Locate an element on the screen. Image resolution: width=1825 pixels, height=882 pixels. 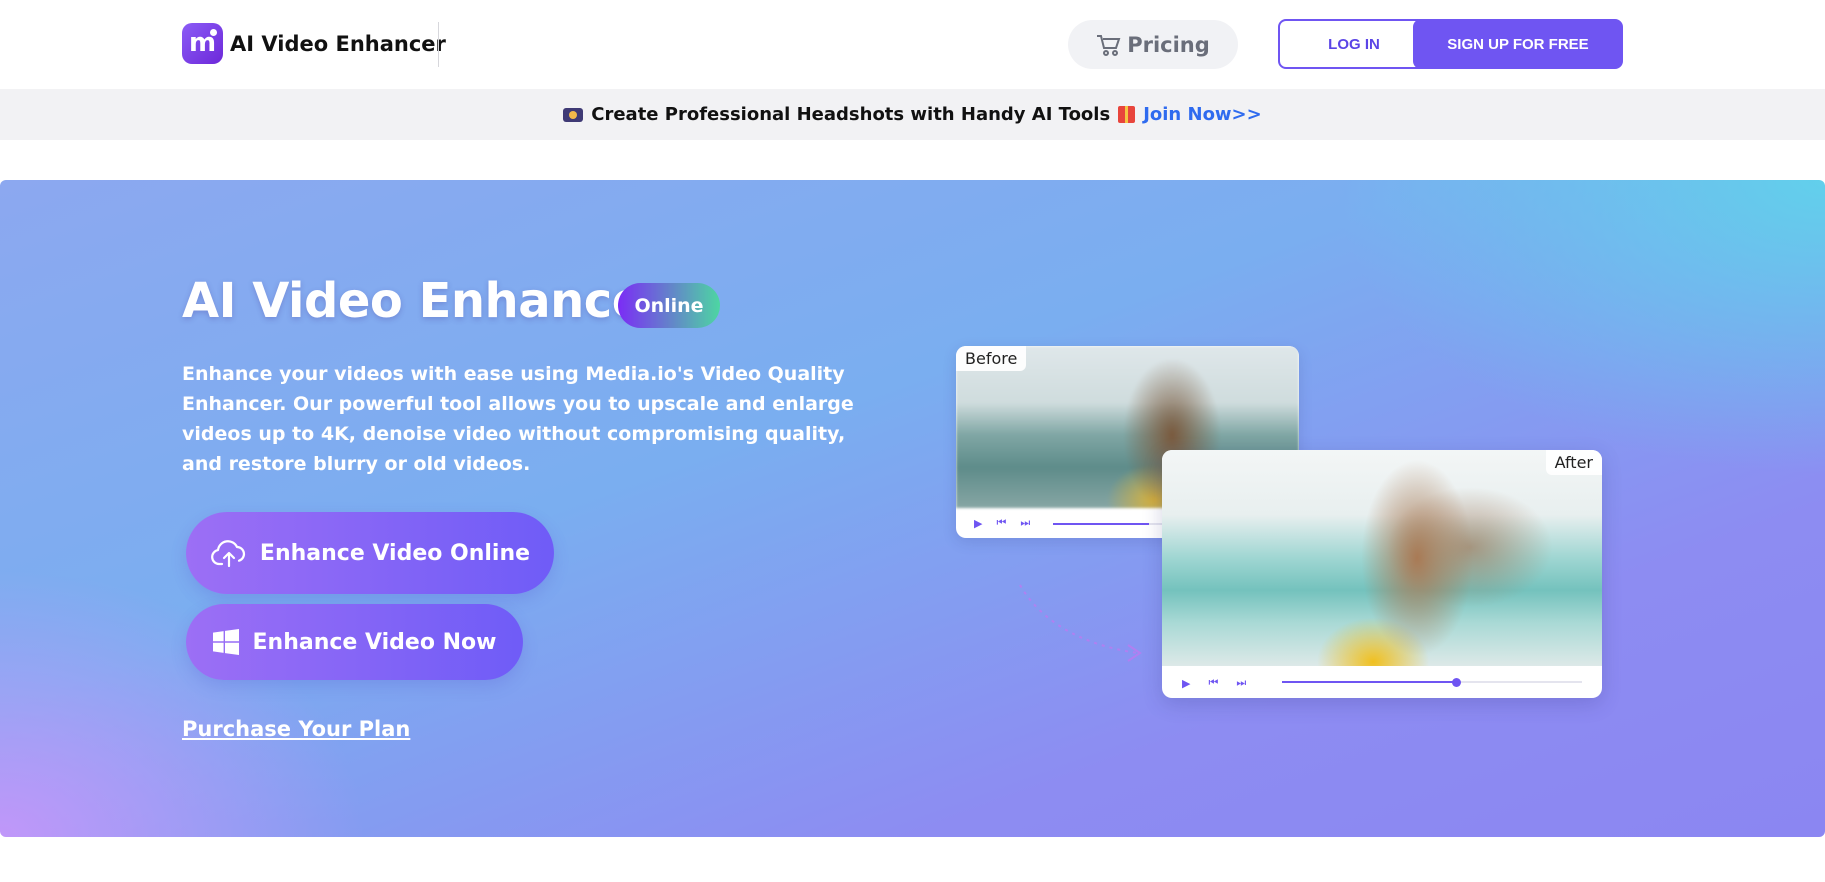
after-progress-track is located at coordinates (1432, 682).